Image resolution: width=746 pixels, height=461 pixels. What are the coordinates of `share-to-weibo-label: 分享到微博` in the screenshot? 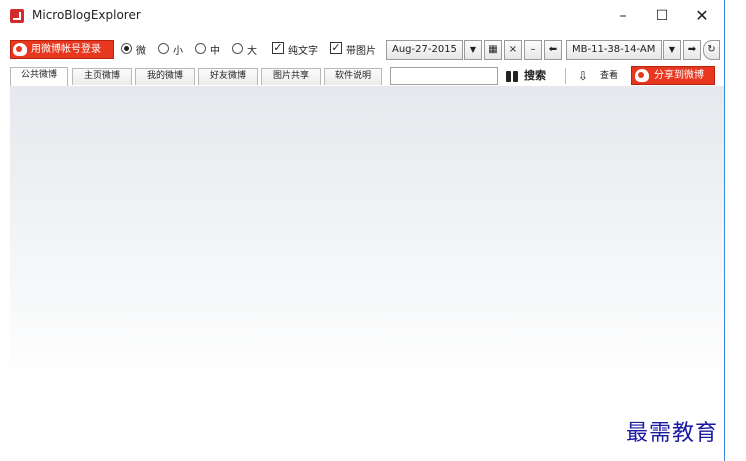 It's located at (679, 75).